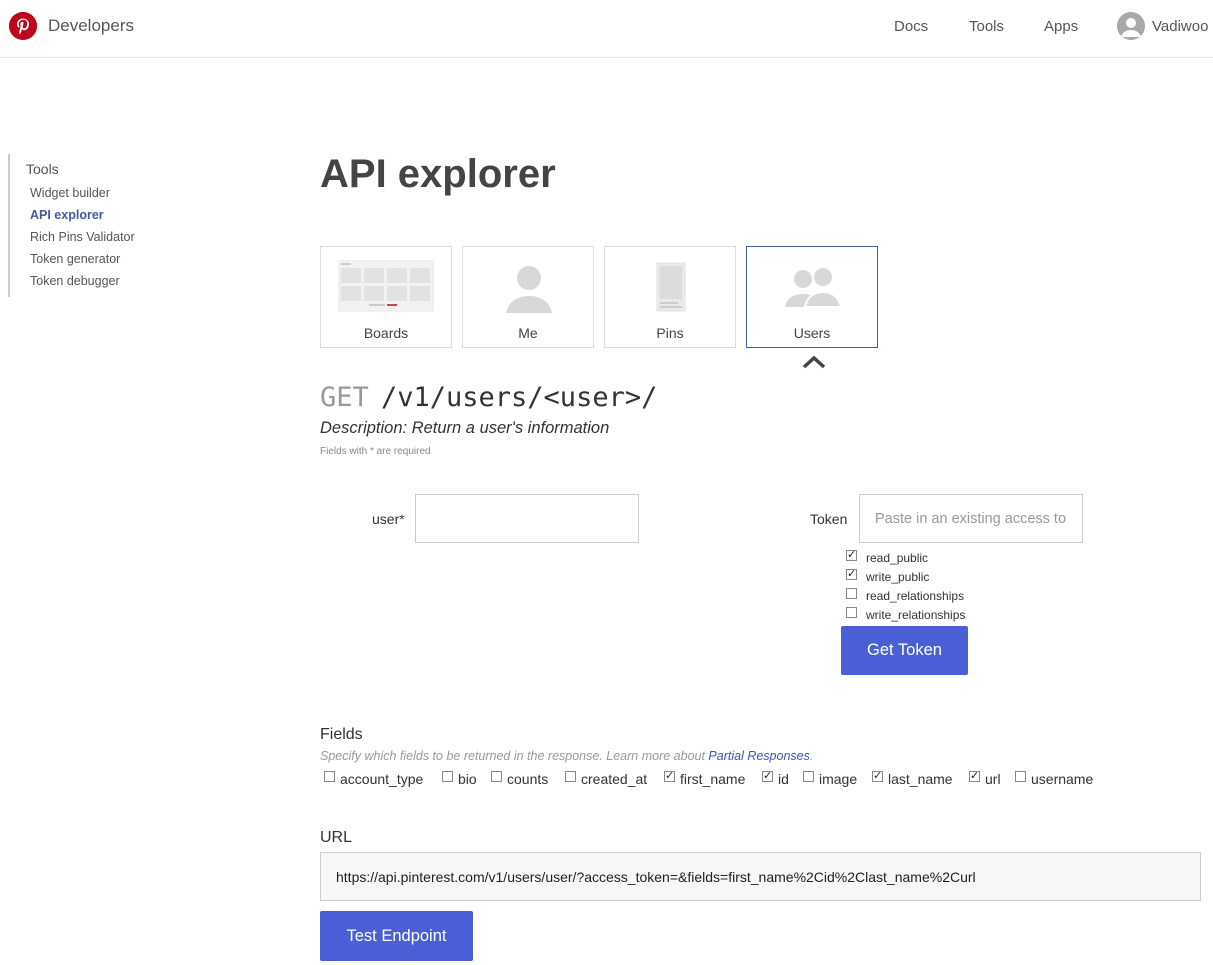 The width and height of the screenshot is (1213, 965). I want to click on pinterest-logo-icon, so click(23, 26).